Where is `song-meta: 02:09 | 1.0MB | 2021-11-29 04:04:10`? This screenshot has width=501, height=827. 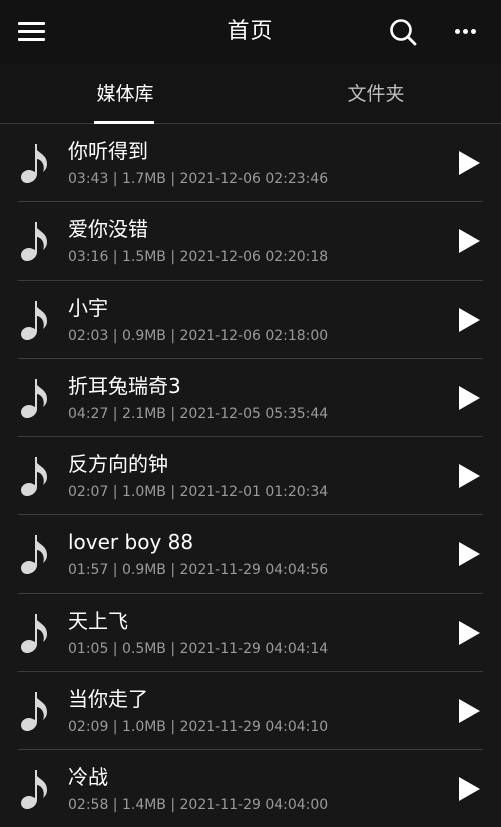
song-meta: 02:09 | 1.0MB | 2021-11-29 04:04:10 is located at coordinates (198, 727).